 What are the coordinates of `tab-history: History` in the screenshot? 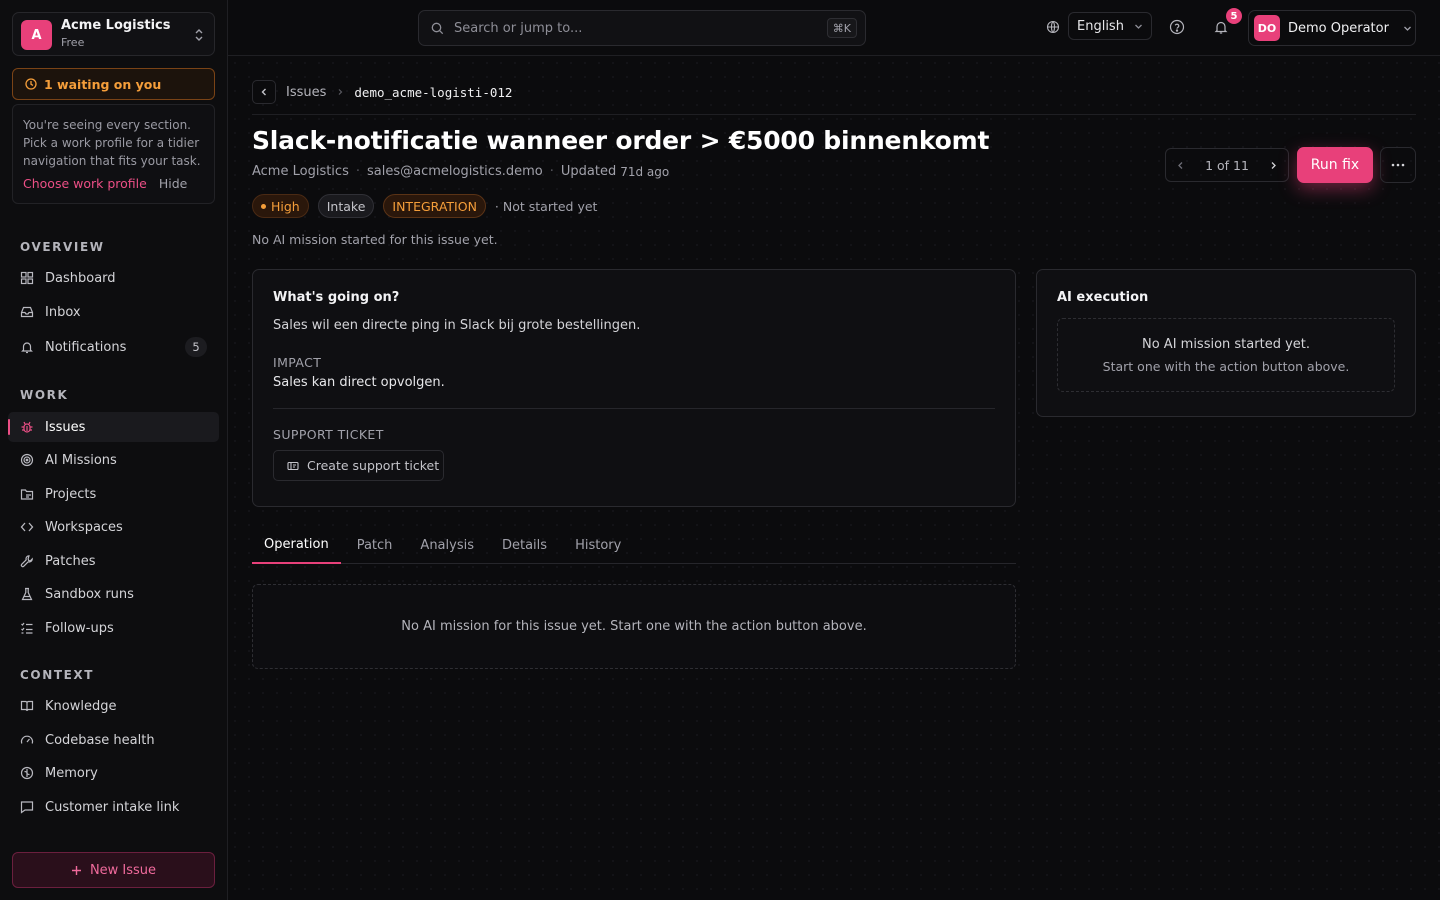 It's located at (598, 545).